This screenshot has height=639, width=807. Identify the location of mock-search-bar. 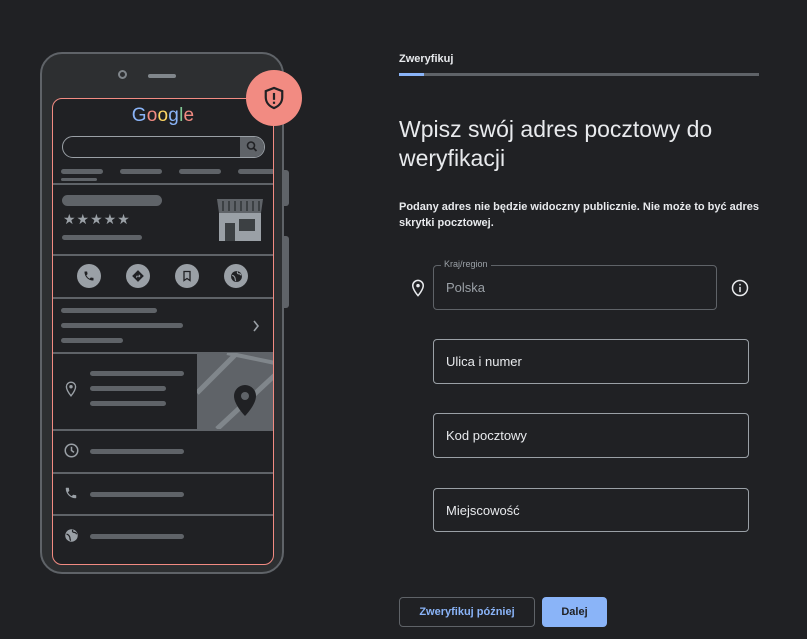
(163, 147).